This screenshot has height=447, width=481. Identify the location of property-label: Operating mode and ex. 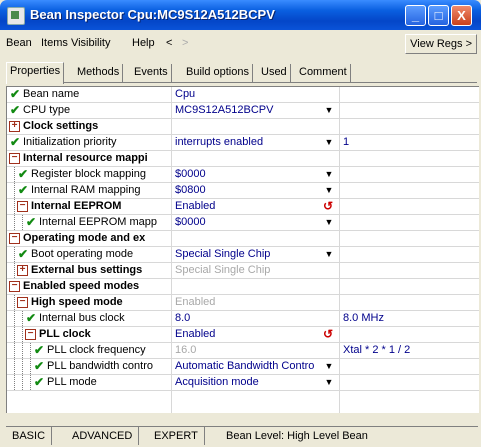
(84, 238).